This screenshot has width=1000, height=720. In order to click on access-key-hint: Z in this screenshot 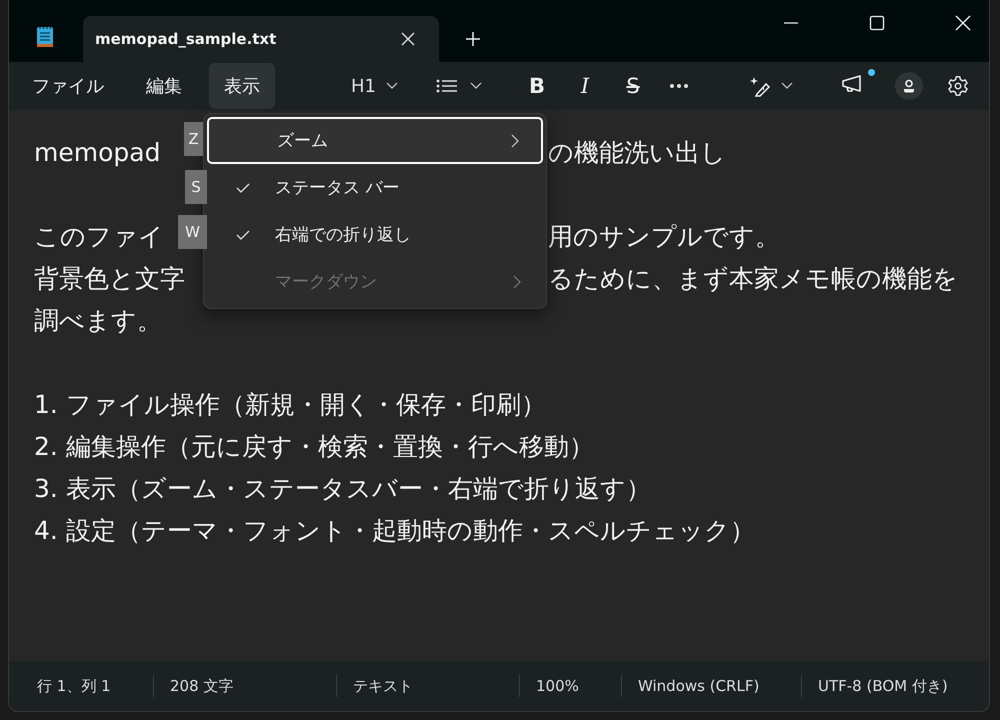, I will do `click(193, 139)`.